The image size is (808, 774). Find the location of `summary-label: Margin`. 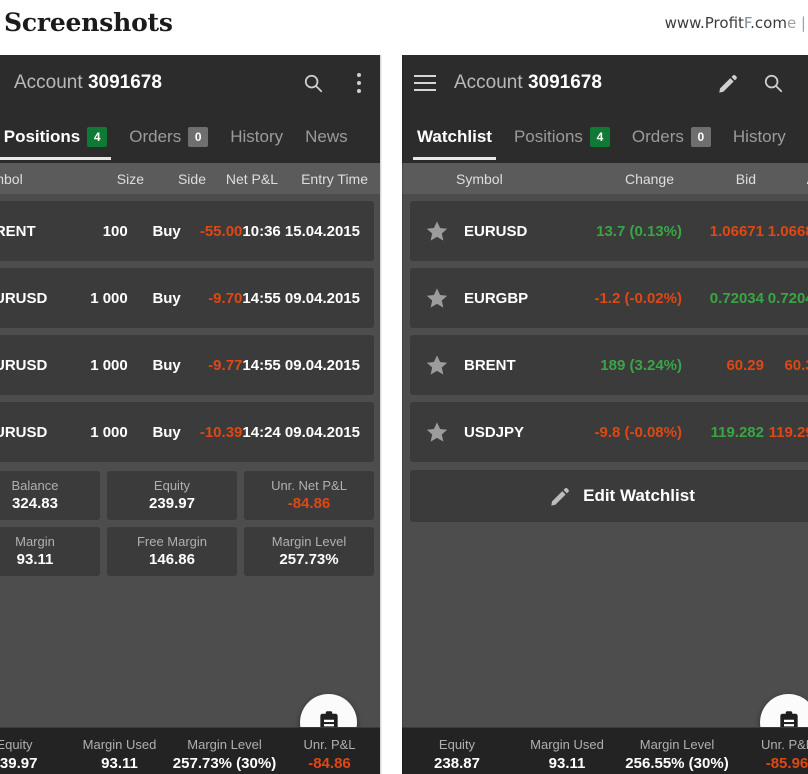

summary-label: Margin is located at coordinates (35, 541).